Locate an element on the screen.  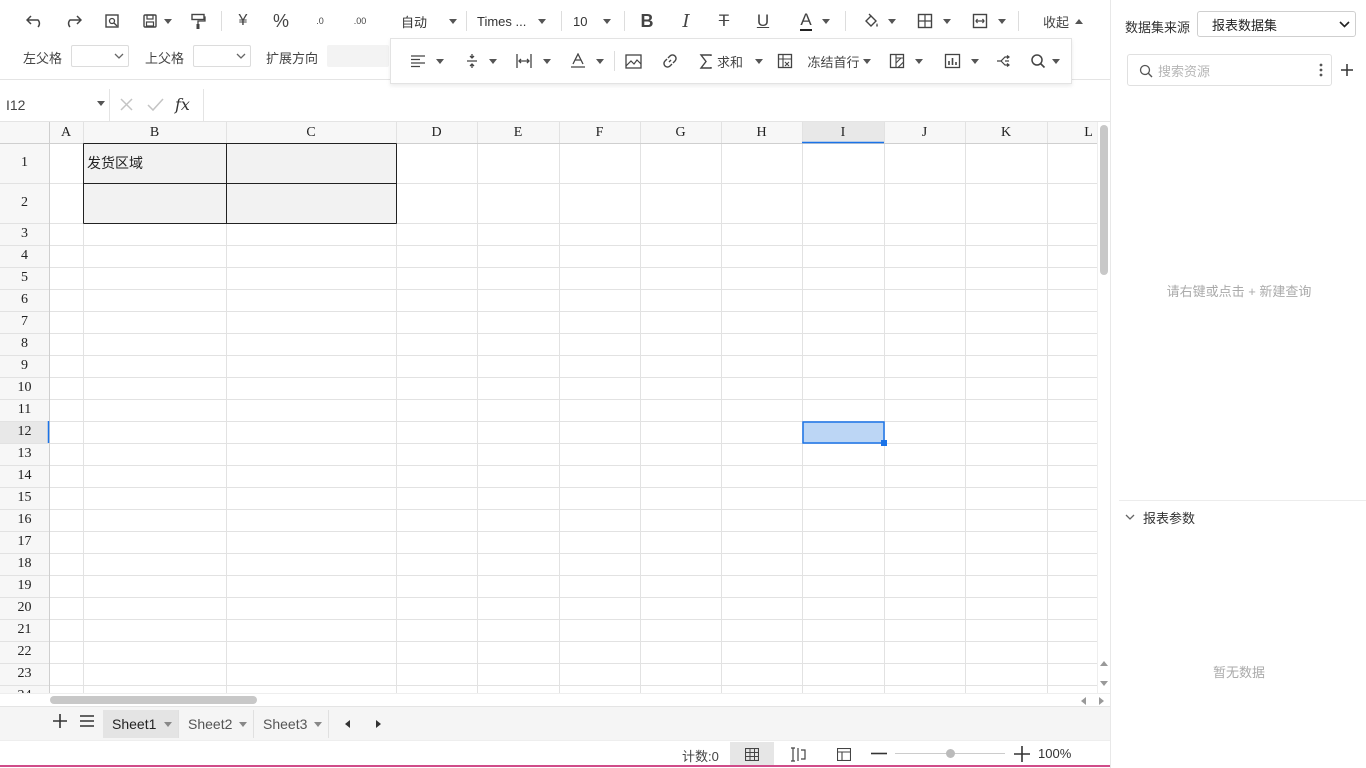
column-header-c: C is located at coordinates (311, 132).